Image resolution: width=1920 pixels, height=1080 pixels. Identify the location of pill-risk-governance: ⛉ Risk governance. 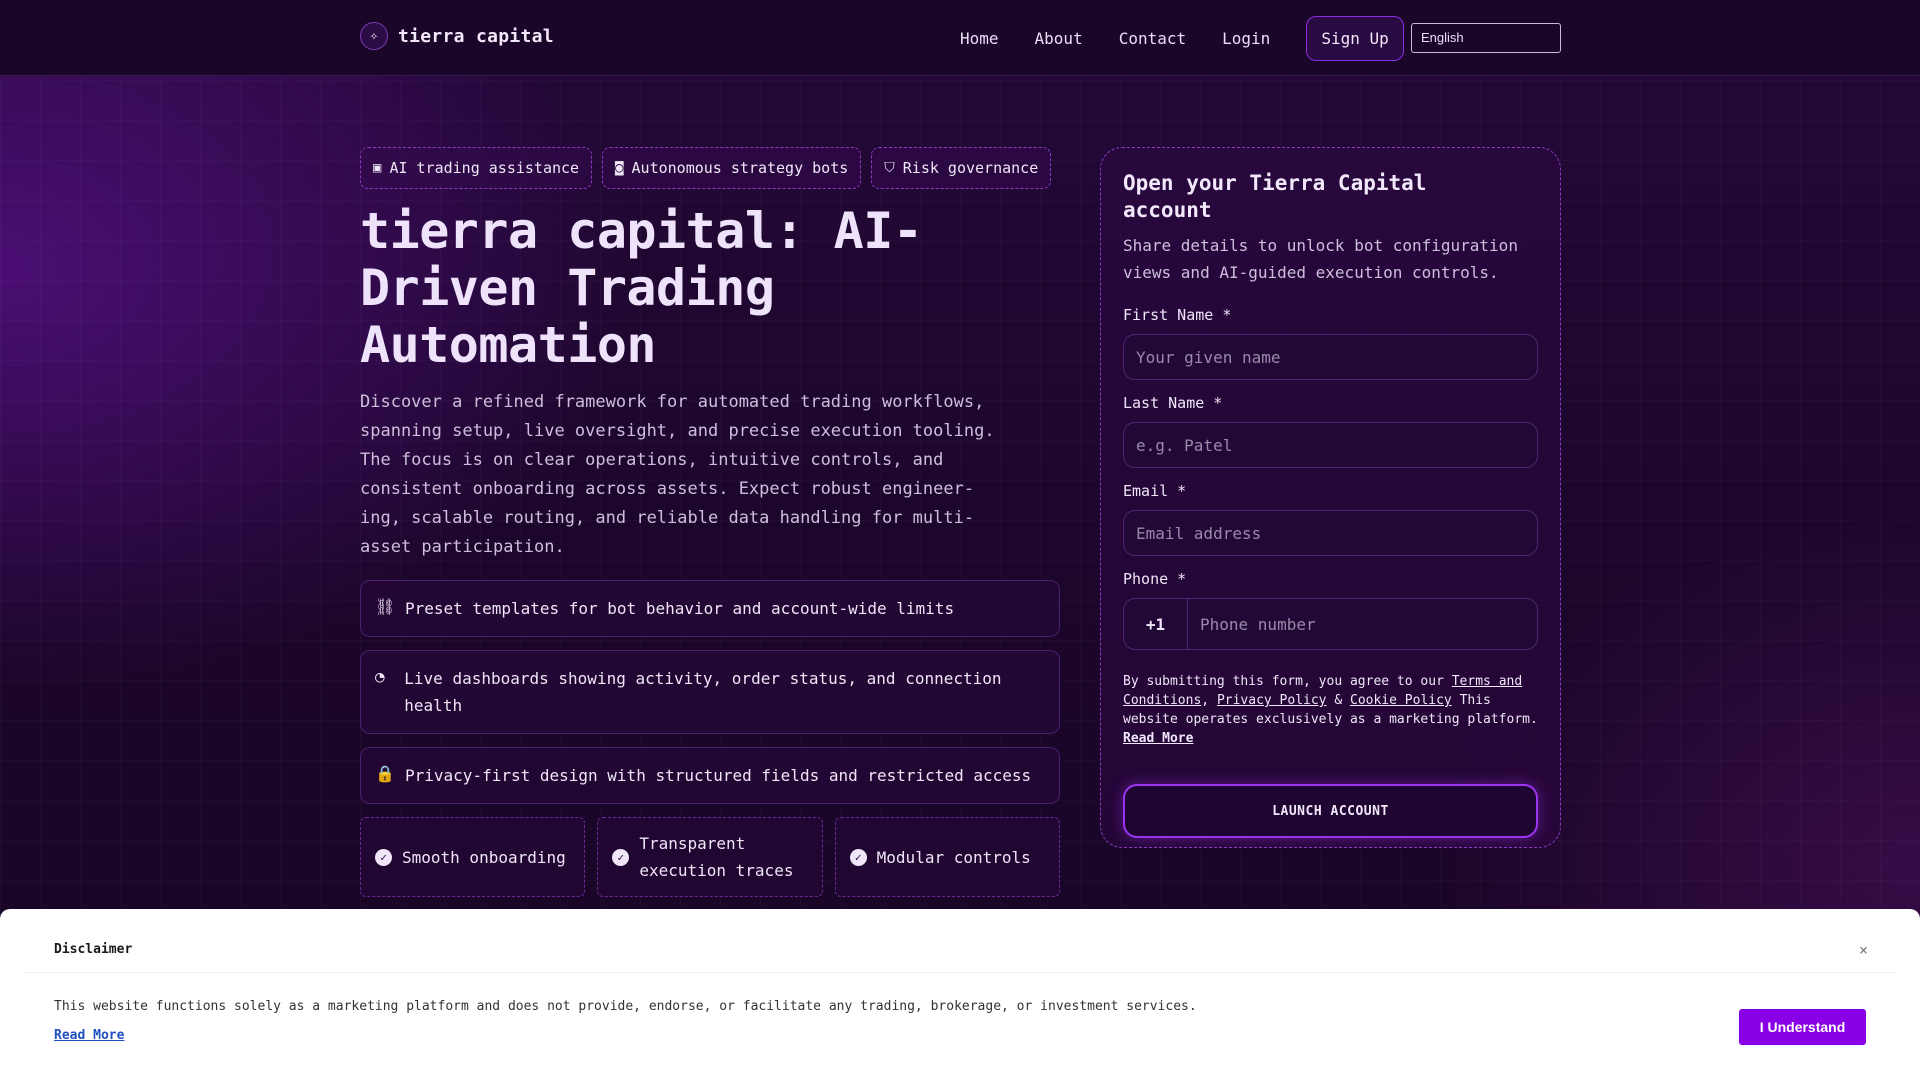
(961, 168).